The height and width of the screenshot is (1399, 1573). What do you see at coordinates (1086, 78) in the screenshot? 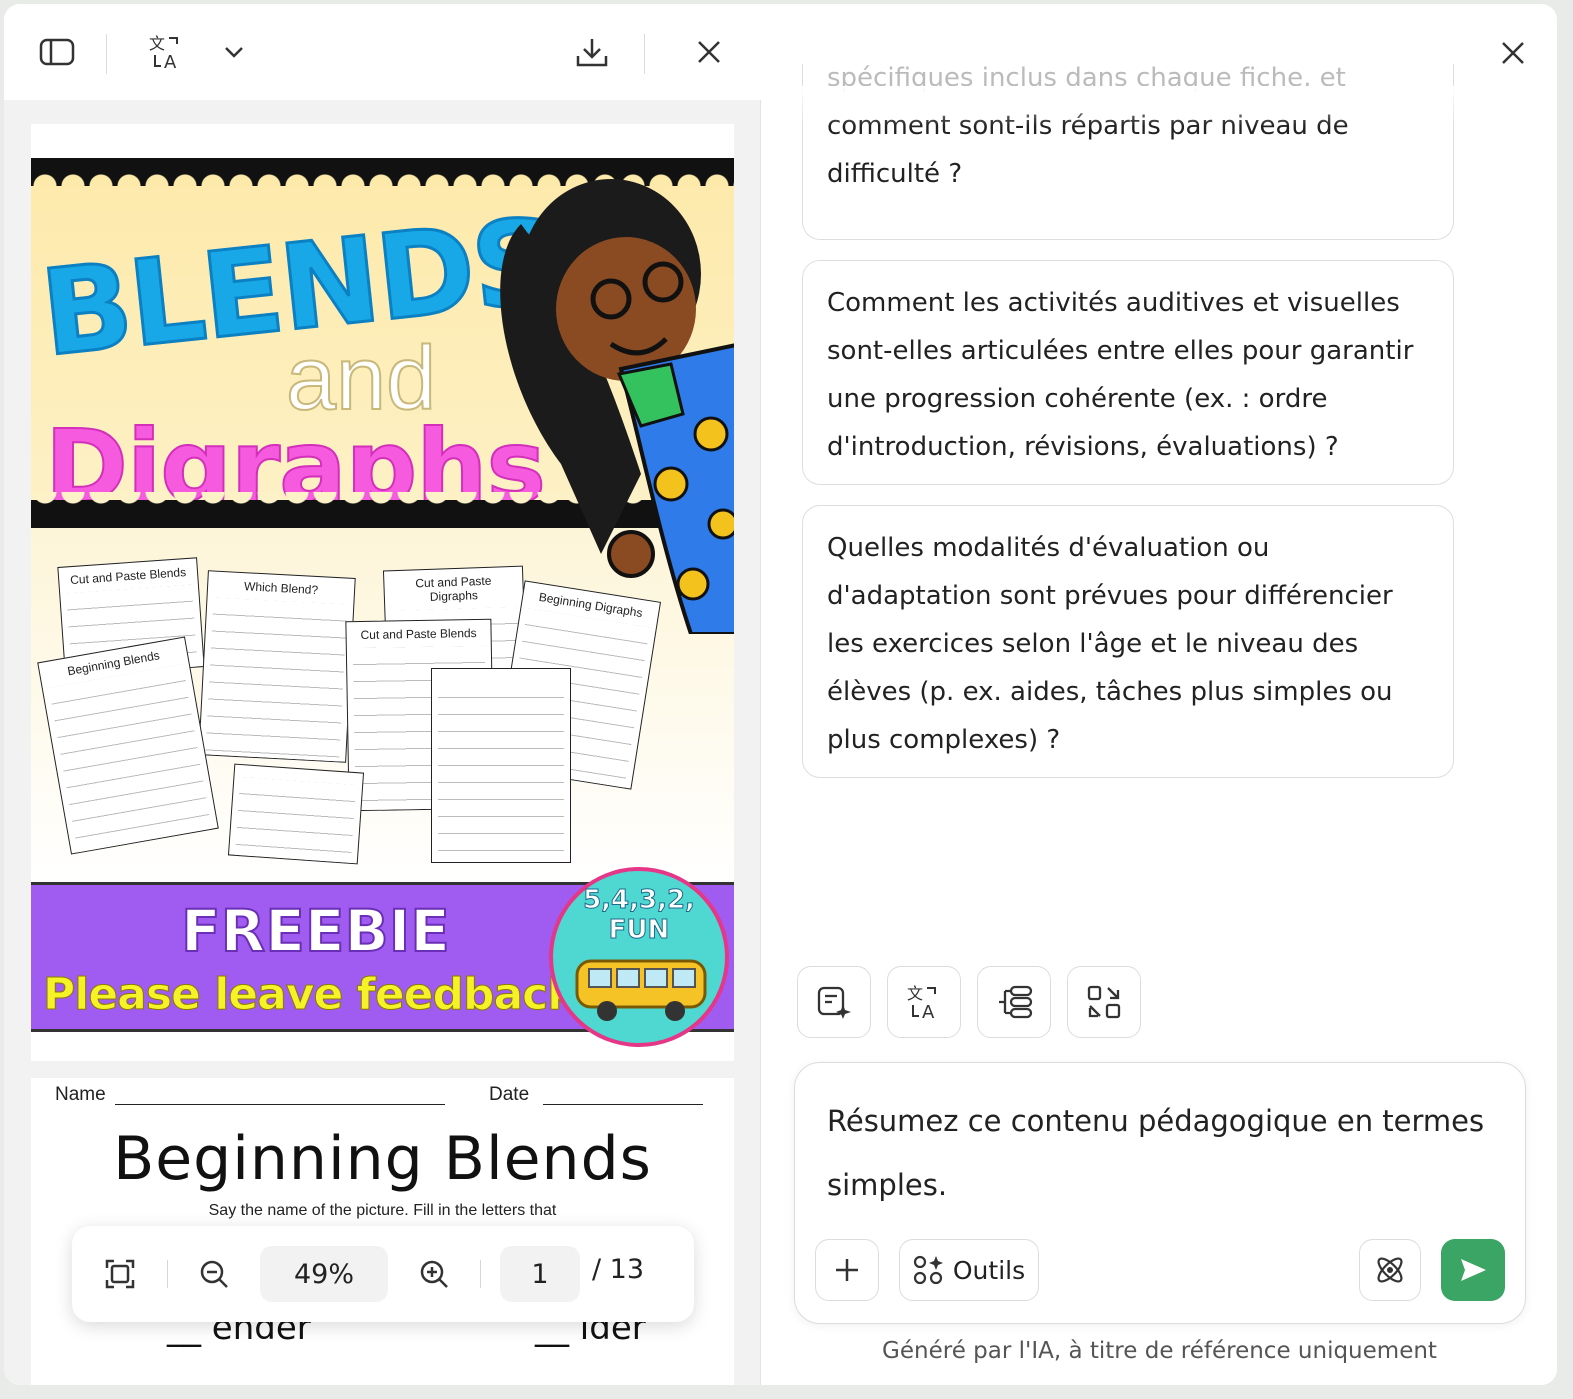
I see `suggestion-text-faded: spécifiques inclus dans chaque fiche, et` at bounding box center [1086, 78].